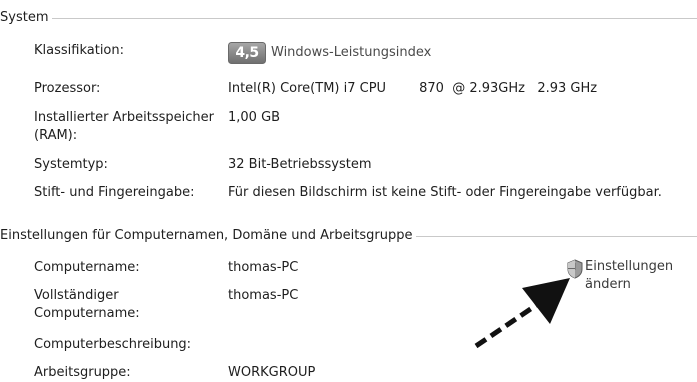 This screenshot has height=382, width=697. Describe the element at coordinates (114, 192) in the screenshot. I see `pen-touch-label: Stift- und Fingereingabe:` at that location.